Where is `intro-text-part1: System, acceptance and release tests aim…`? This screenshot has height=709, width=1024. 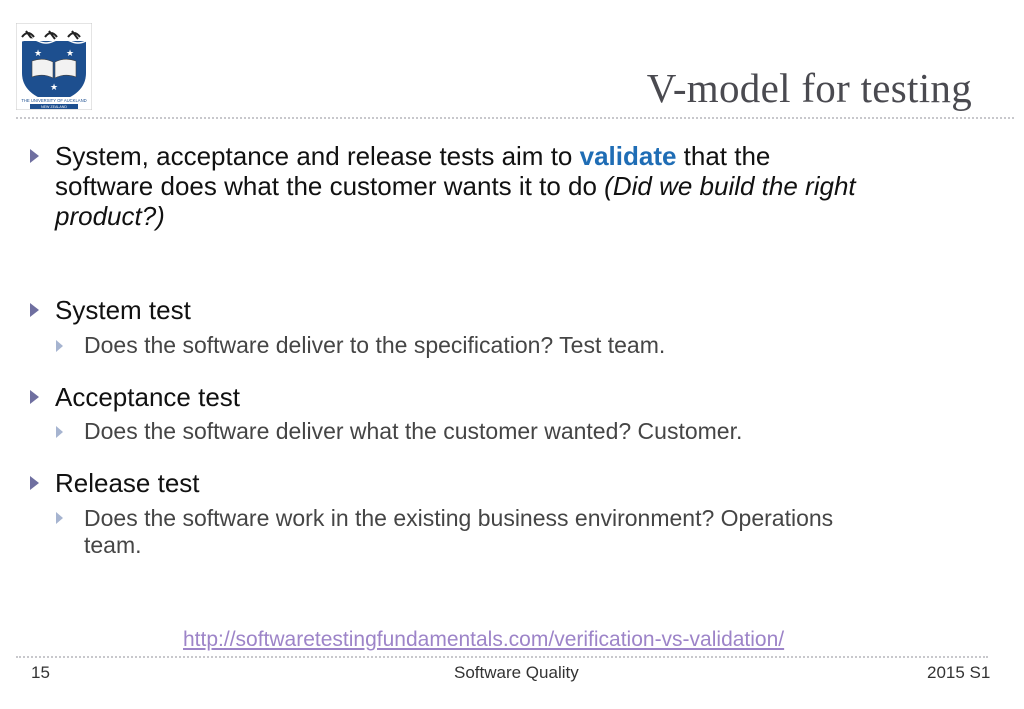
intro-text-part1: System, acceptance and release tests aim… is located at coordinates (317, 156).